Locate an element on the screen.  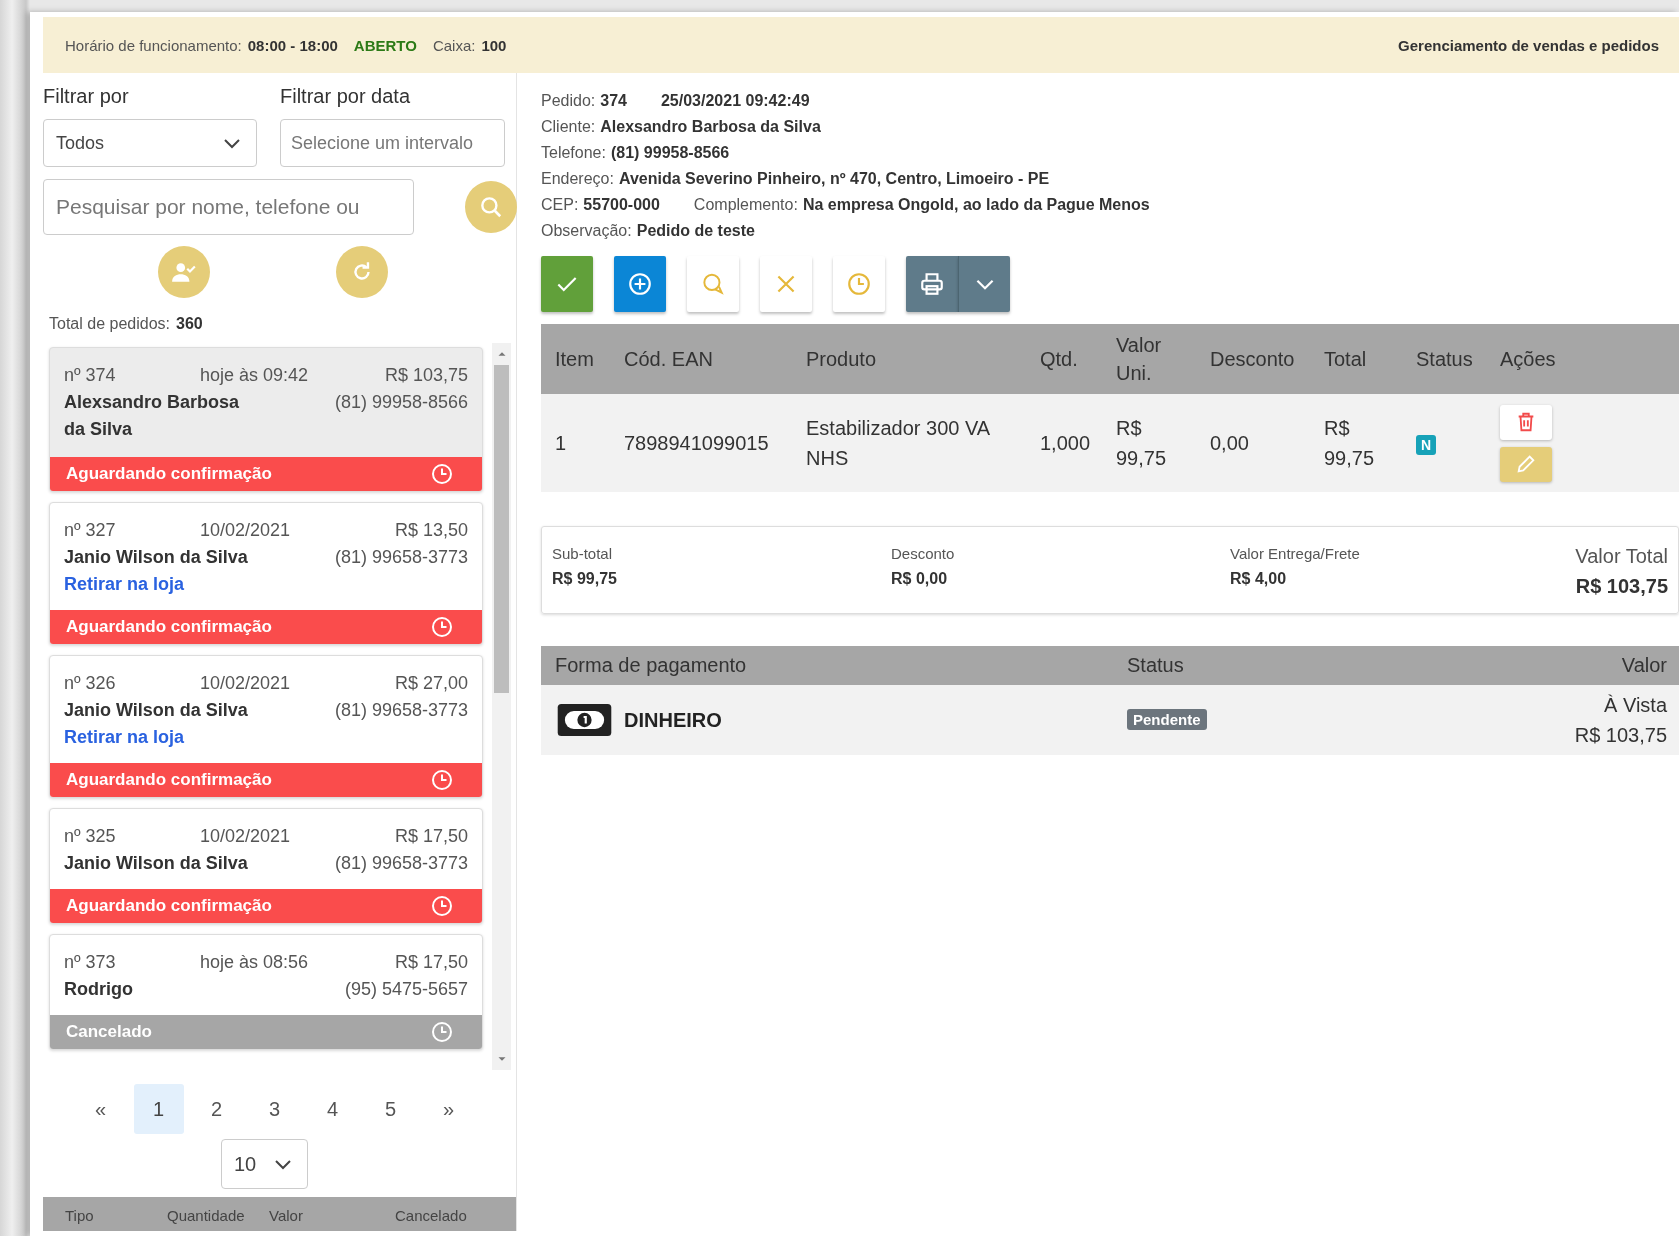
table-cell: 1 is located at coordinates (561, 443).